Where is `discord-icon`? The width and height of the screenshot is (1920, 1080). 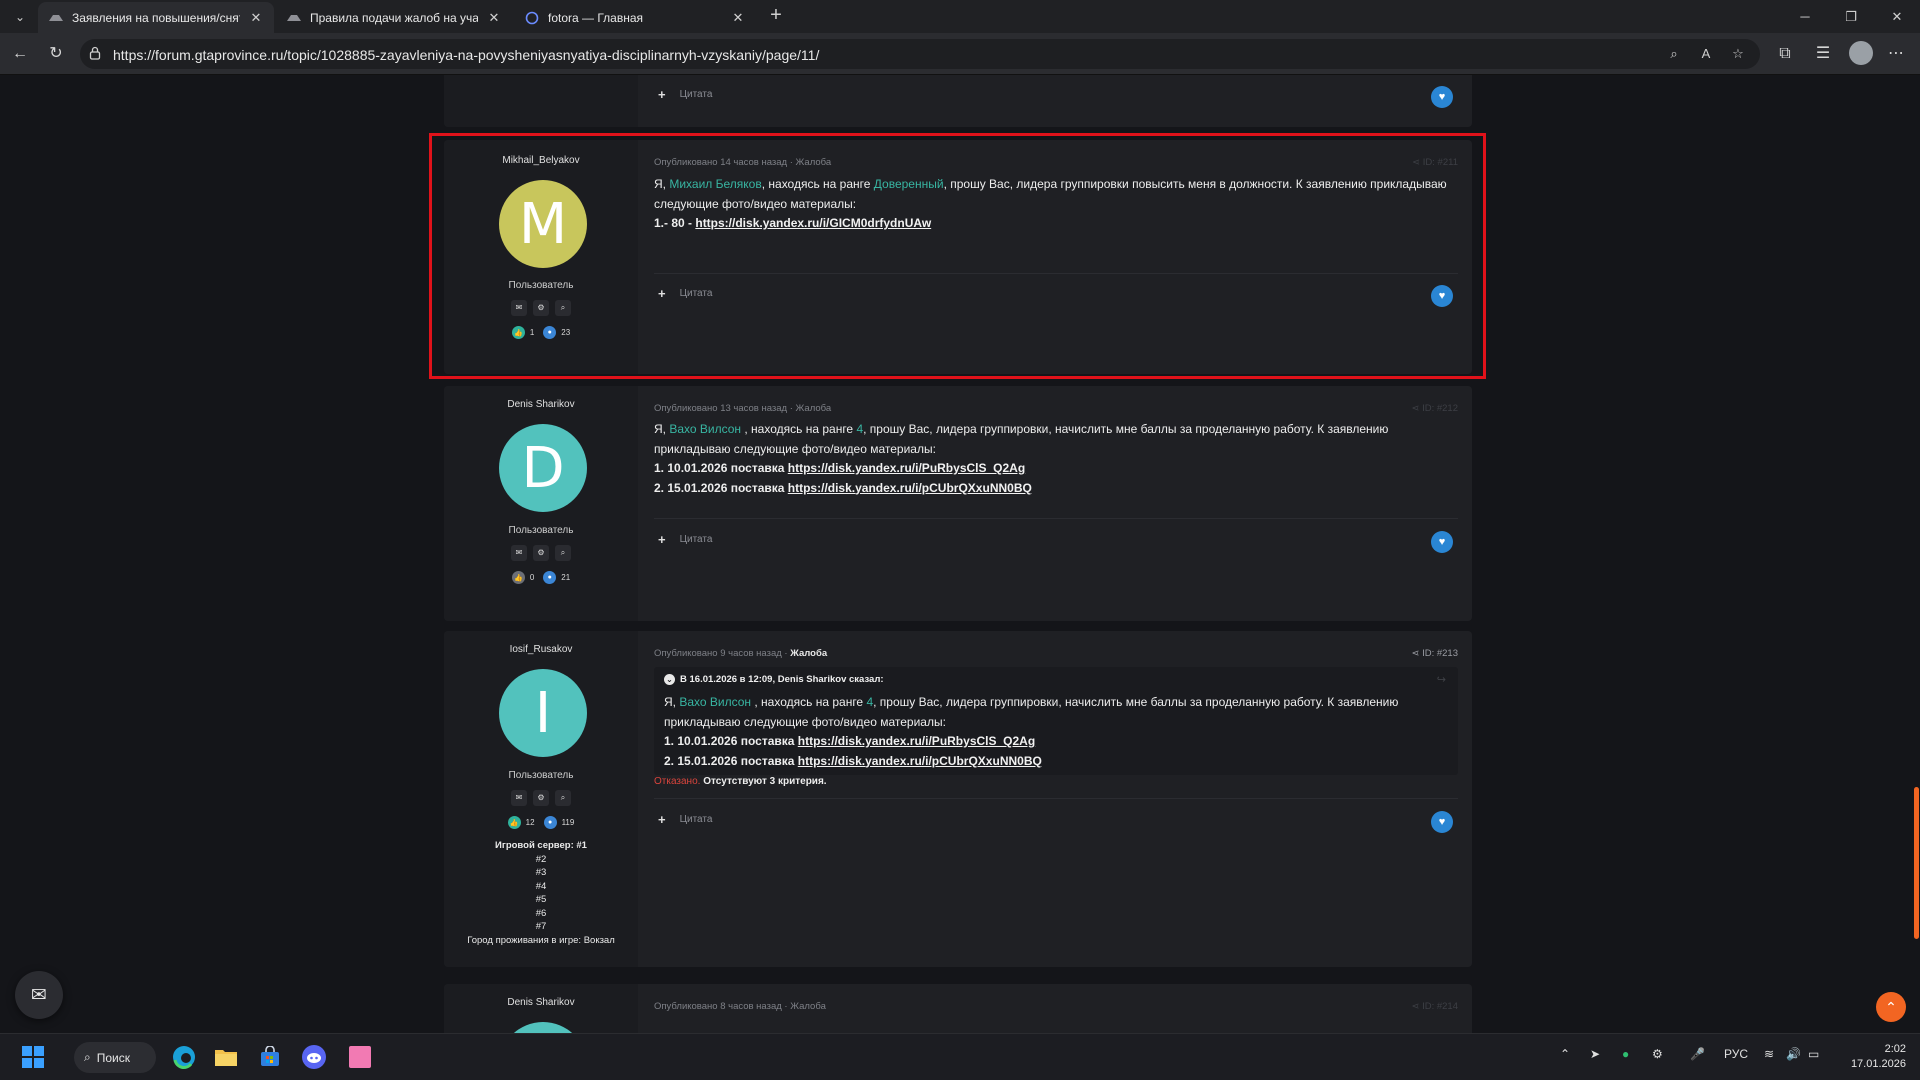 discord-icon is located at coordinates (314, 1057).